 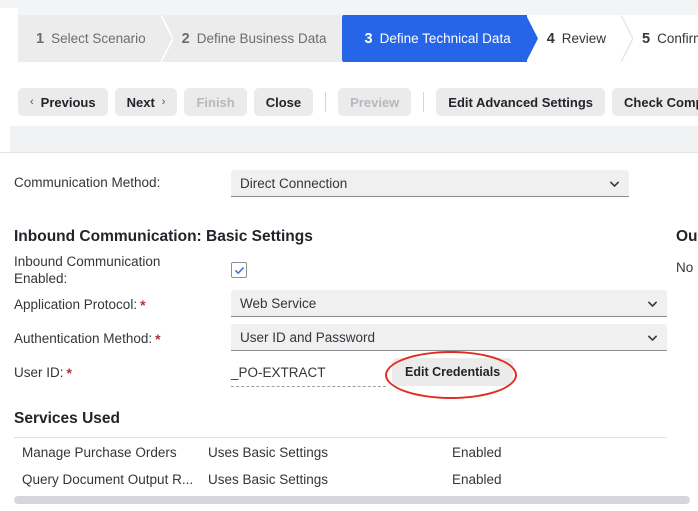 I want to click on wizard-step-2-number: 2, so click(x=185, y=38).